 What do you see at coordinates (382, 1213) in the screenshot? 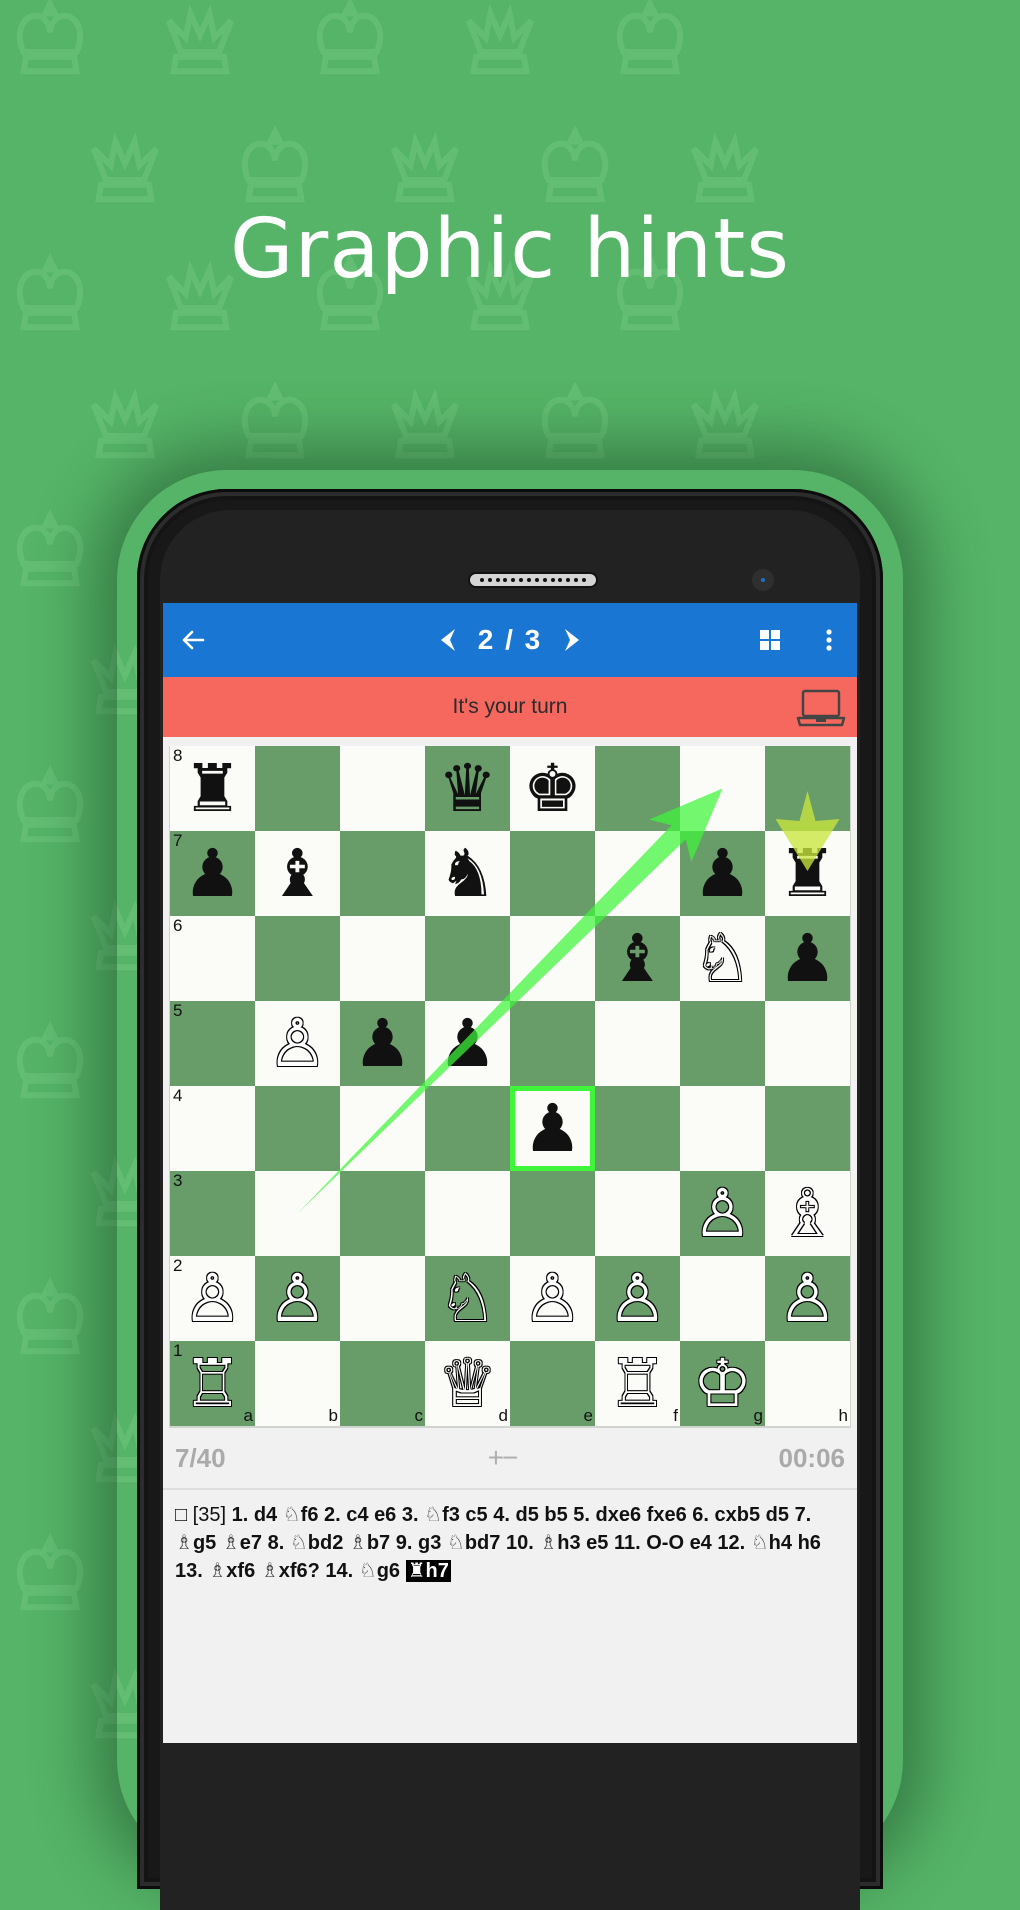
I see `square-c3` at bounding box center [382, 1213].